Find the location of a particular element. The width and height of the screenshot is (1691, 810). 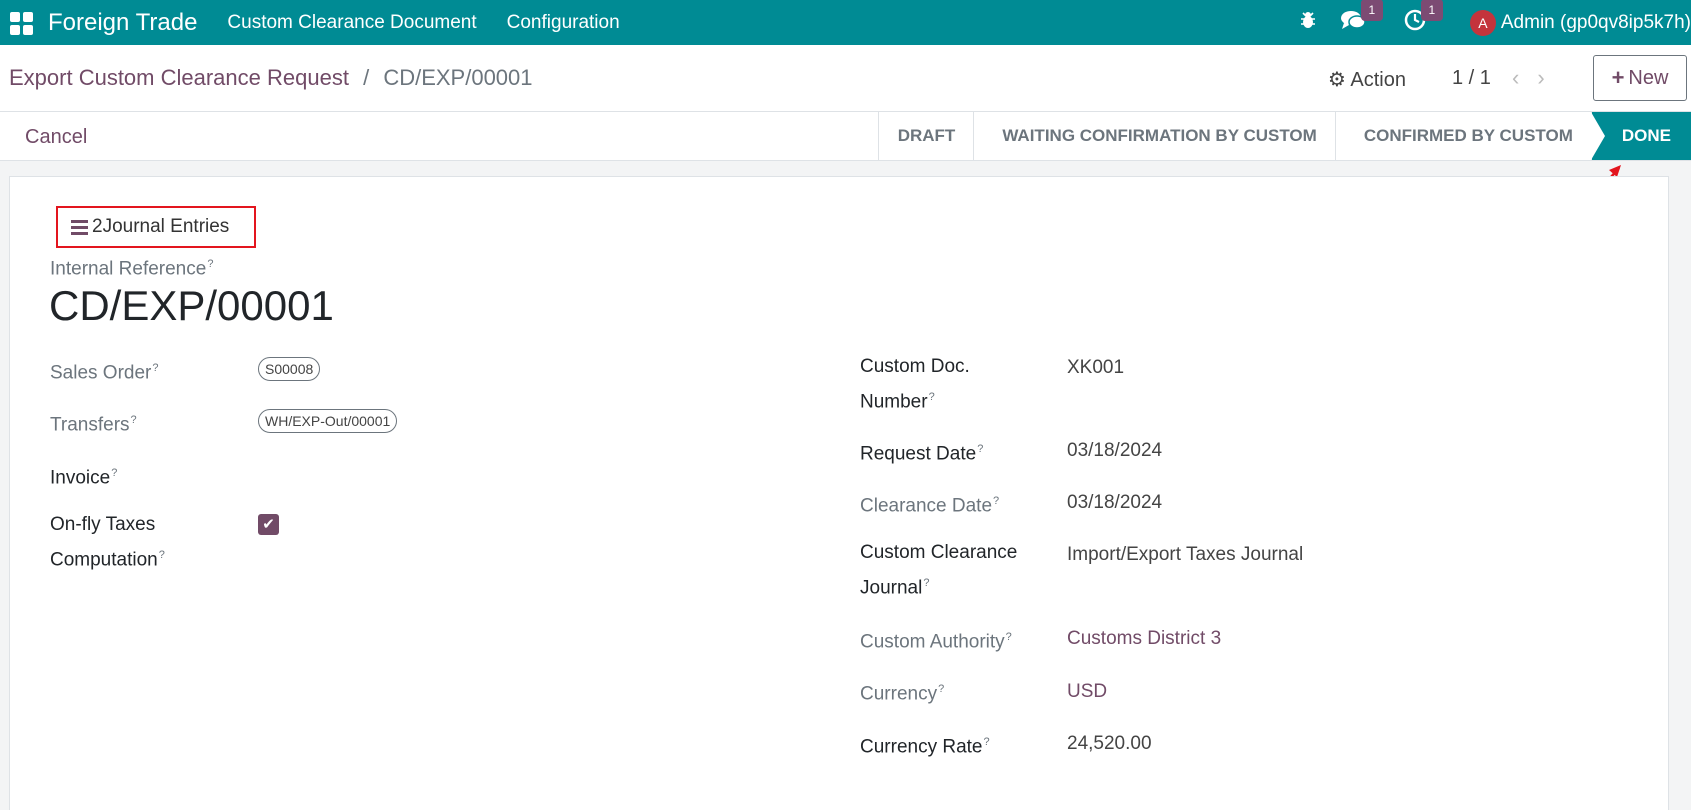

cancel-button: Cancel is located at coordinates (56, 137).